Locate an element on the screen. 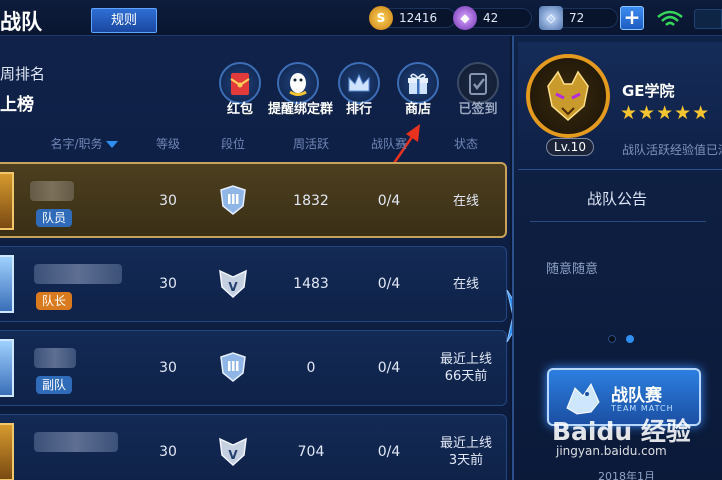  diamond-value: 42 is located at coordinates (491, 18).